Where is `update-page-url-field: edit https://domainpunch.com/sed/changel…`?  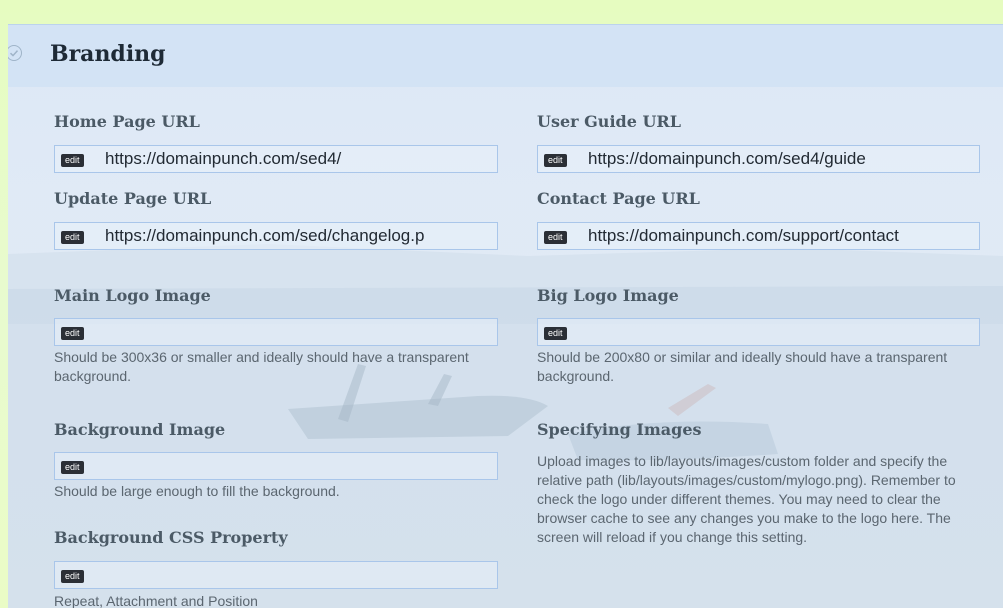
update-page-url-field: edit https://domainpunch.com/sed/changel… is located at coordinates (276, 236).